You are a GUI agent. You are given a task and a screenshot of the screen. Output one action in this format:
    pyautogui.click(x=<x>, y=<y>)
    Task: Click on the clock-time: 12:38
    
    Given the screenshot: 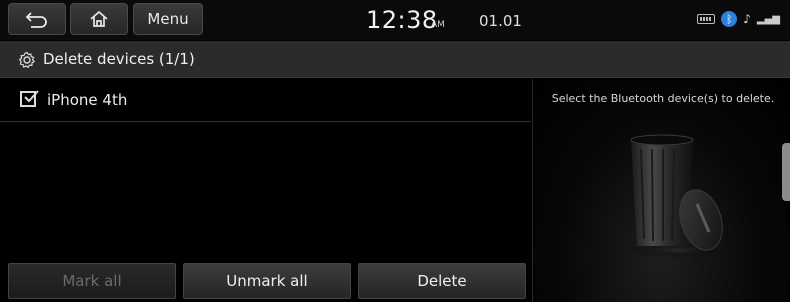 What is the action you would take?
    pyautogui.click(x=402, y=20)
    